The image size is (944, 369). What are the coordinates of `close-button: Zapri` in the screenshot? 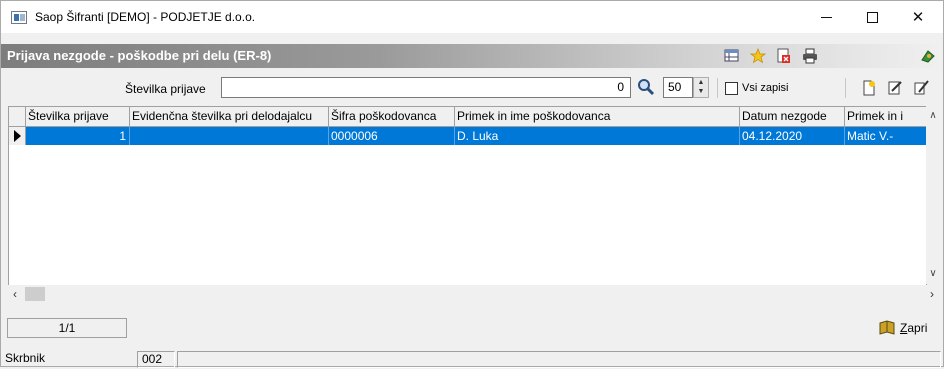 It's located at (902, 328).